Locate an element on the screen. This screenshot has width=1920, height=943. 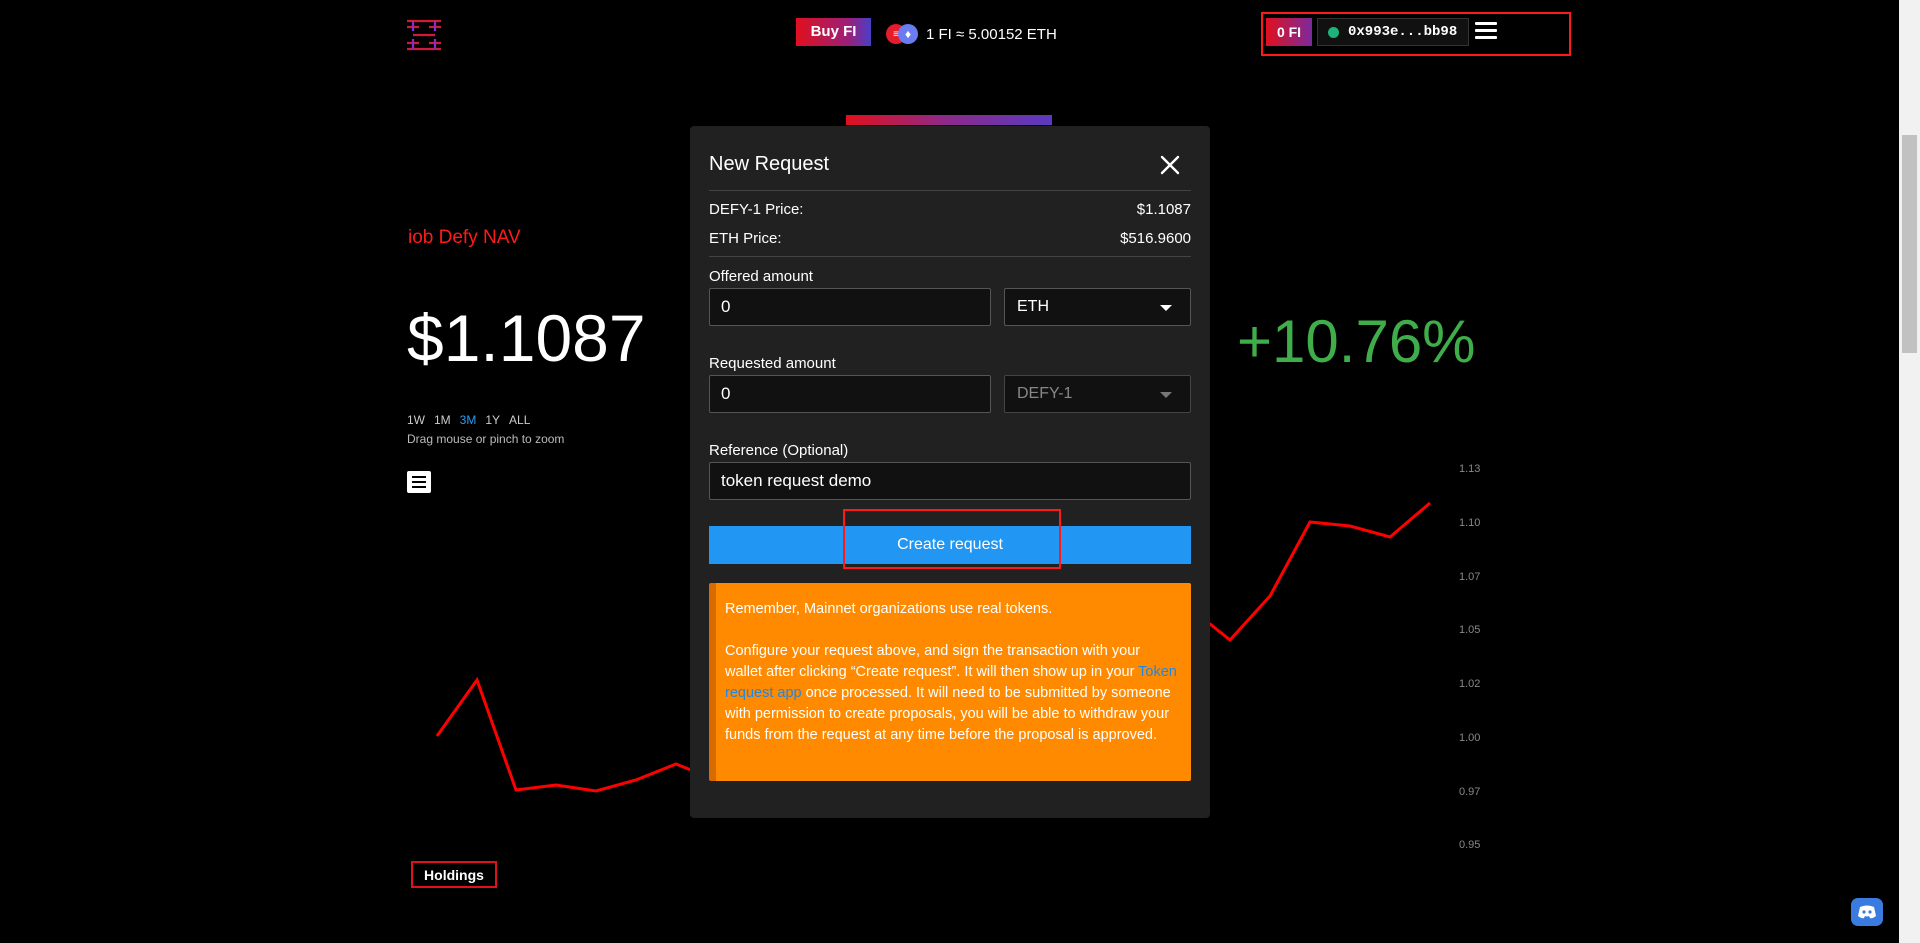
defy-price-label: DEFY-1 Price: is located at coordinates (756, 209).